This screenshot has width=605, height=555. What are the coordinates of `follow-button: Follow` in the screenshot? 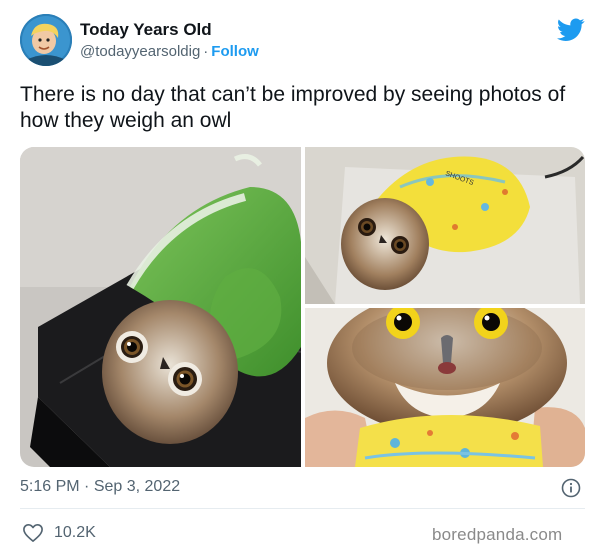 It's located at (235, 51).